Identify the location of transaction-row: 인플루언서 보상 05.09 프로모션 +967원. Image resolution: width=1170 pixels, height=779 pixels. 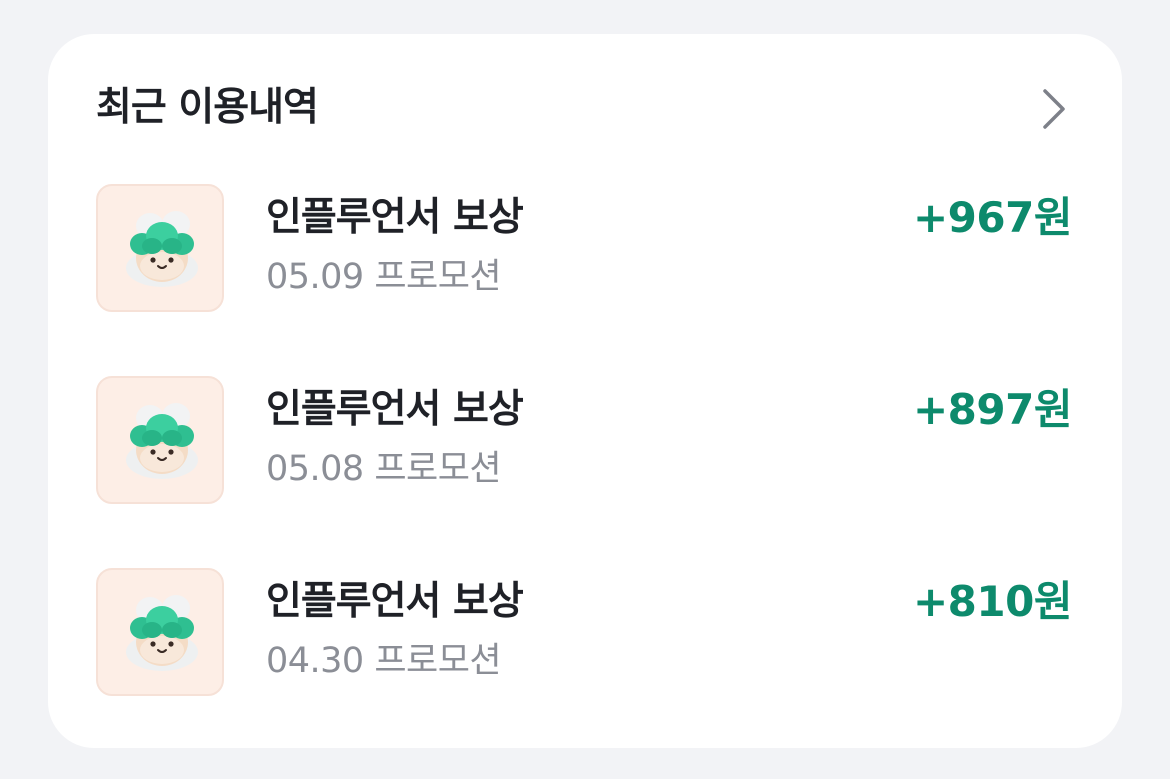
(586, 250).